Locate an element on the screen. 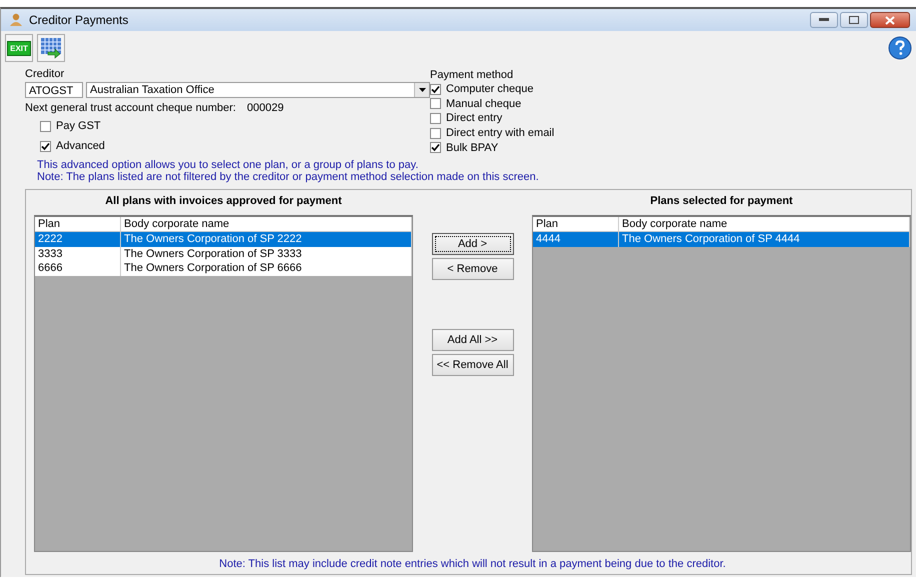  method-label: Computer cheque is located at coordinates (490, 89).